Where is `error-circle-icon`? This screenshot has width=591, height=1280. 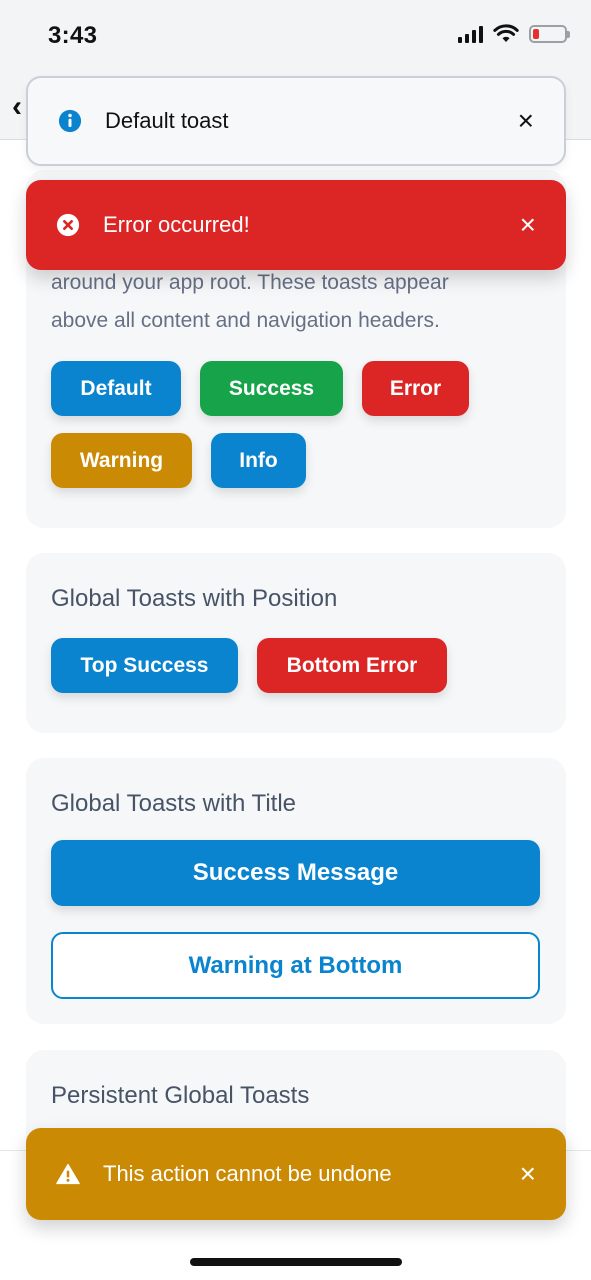 error-circle-icon is located at coordinates (68, 225).